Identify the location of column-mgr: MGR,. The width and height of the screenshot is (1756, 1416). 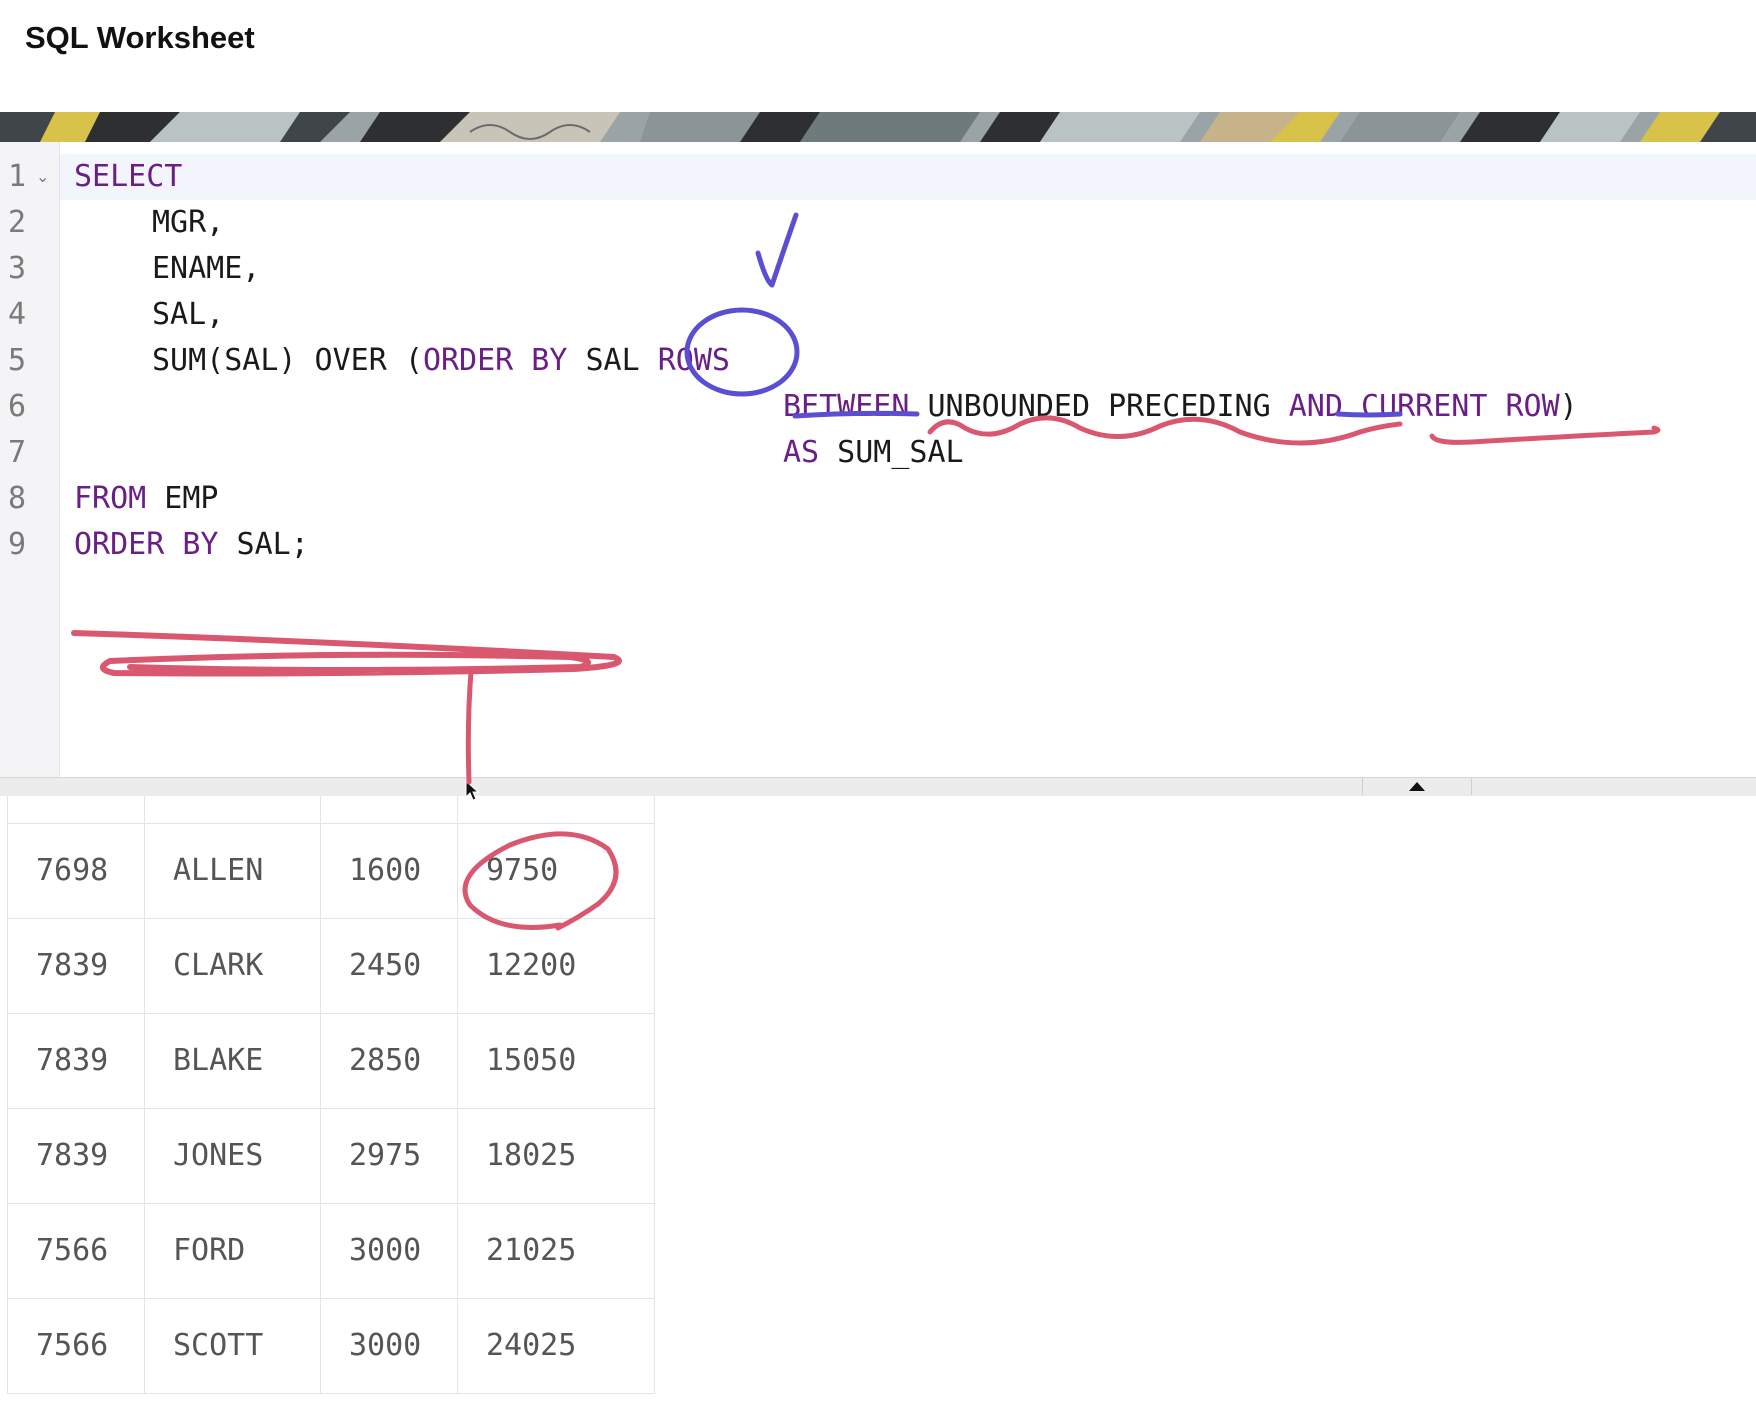
(188, 222).